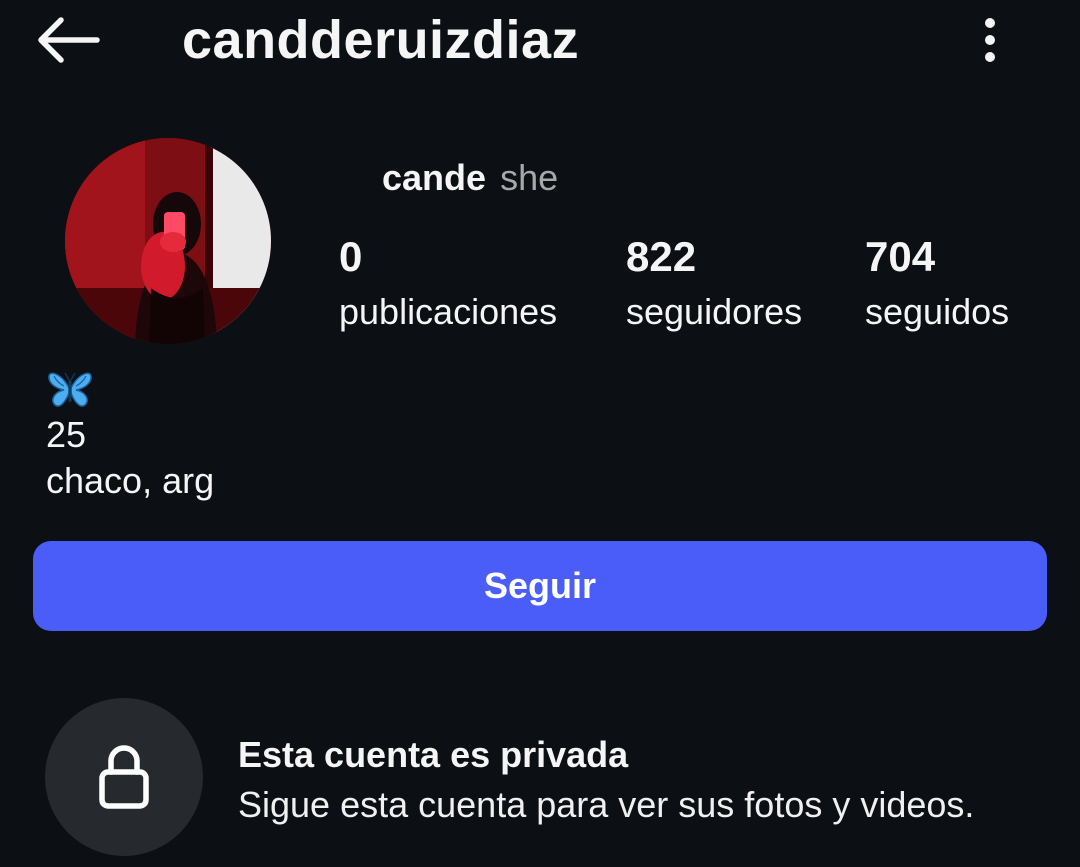 The width and height of the screenshot is (1080, 867). I want to click on back-button, so click(68, 40).